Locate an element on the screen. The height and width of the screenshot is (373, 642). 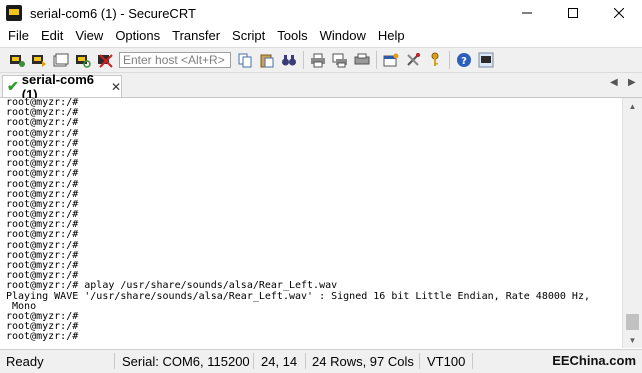
window-controls is located at coordinates (573, 13).